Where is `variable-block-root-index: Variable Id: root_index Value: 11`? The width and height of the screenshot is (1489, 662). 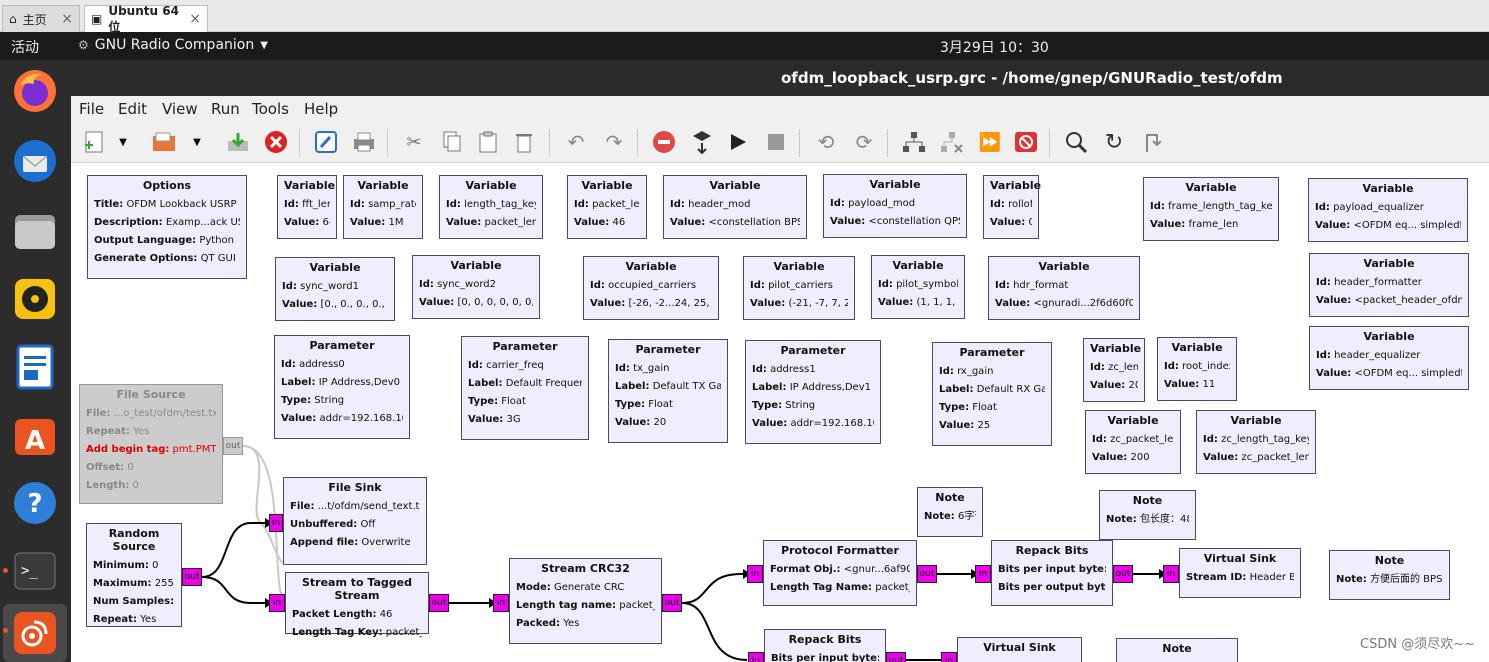 variable-block-root-index: Variable Id: root_index Value: 11 is located at coordinates (1197, 369).